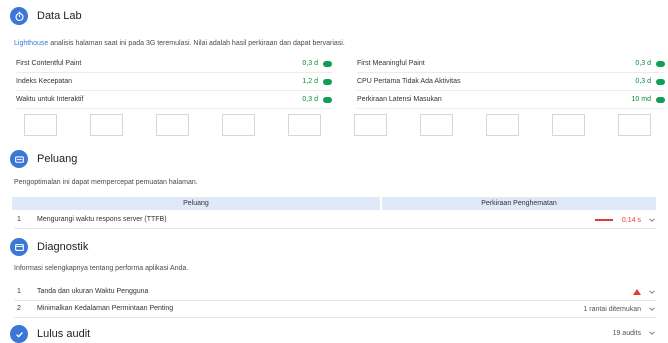 Image resolution: width=668 pixels, height=343 pixels. What do you see at coordinates (648, 99) in the screenshot?
I see `metric-value: 10 md` at bounding box center [648, 99].